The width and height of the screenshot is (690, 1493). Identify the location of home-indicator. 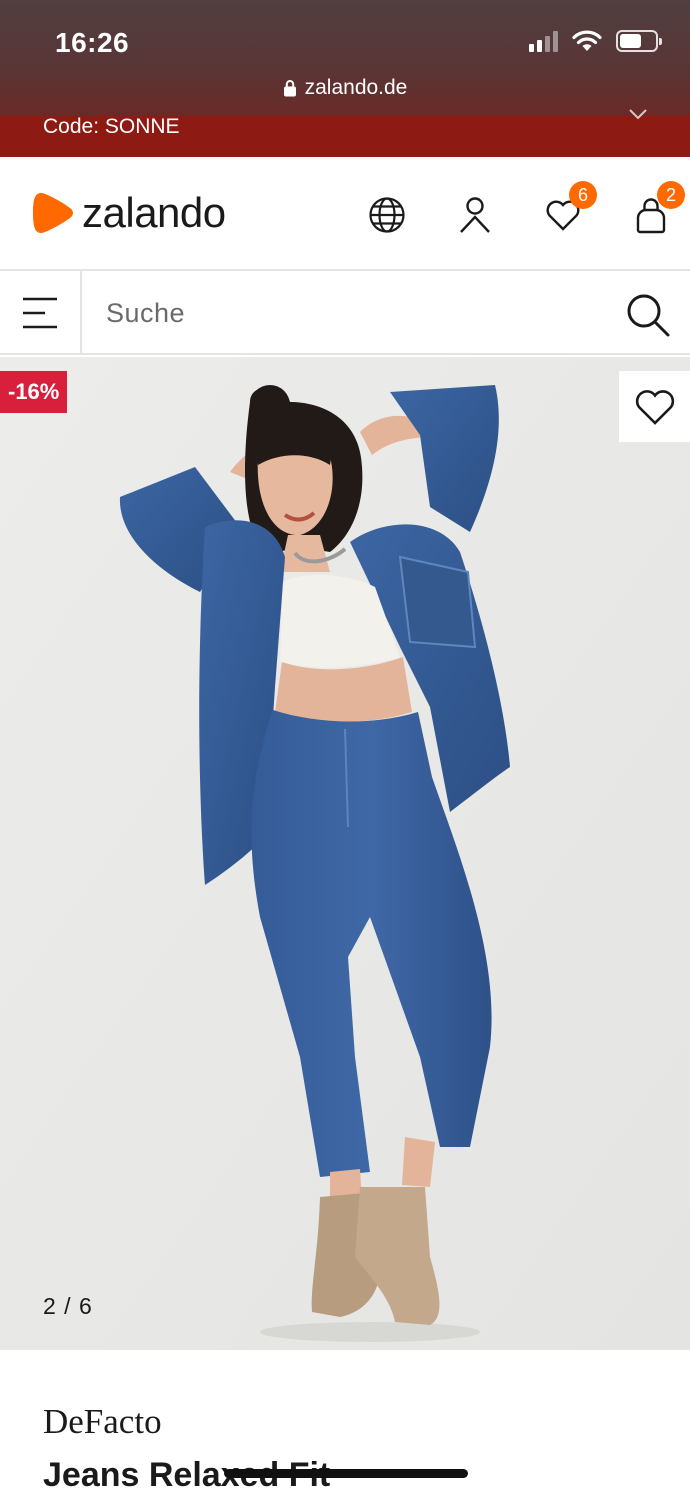
(346, 1473).